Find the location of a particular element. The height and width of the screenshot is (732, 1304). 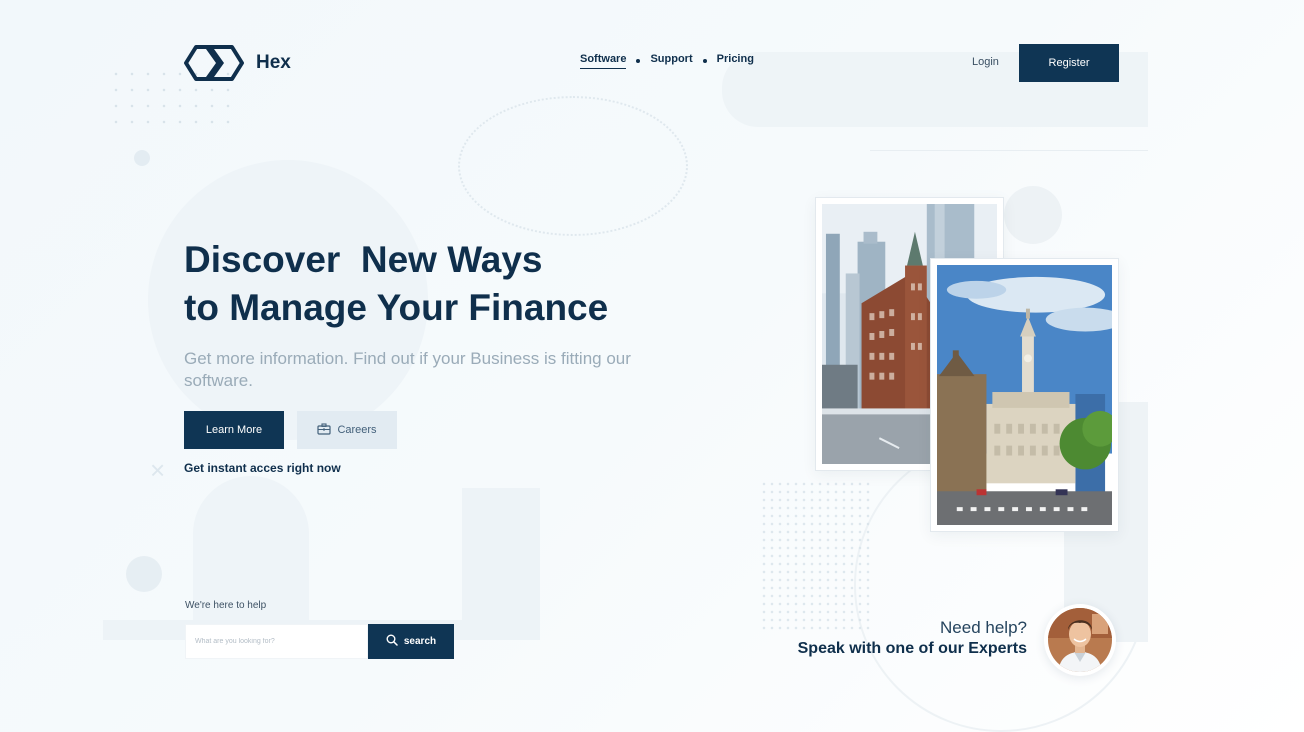

brand-name: Hex is located at coordinates (273, 63).